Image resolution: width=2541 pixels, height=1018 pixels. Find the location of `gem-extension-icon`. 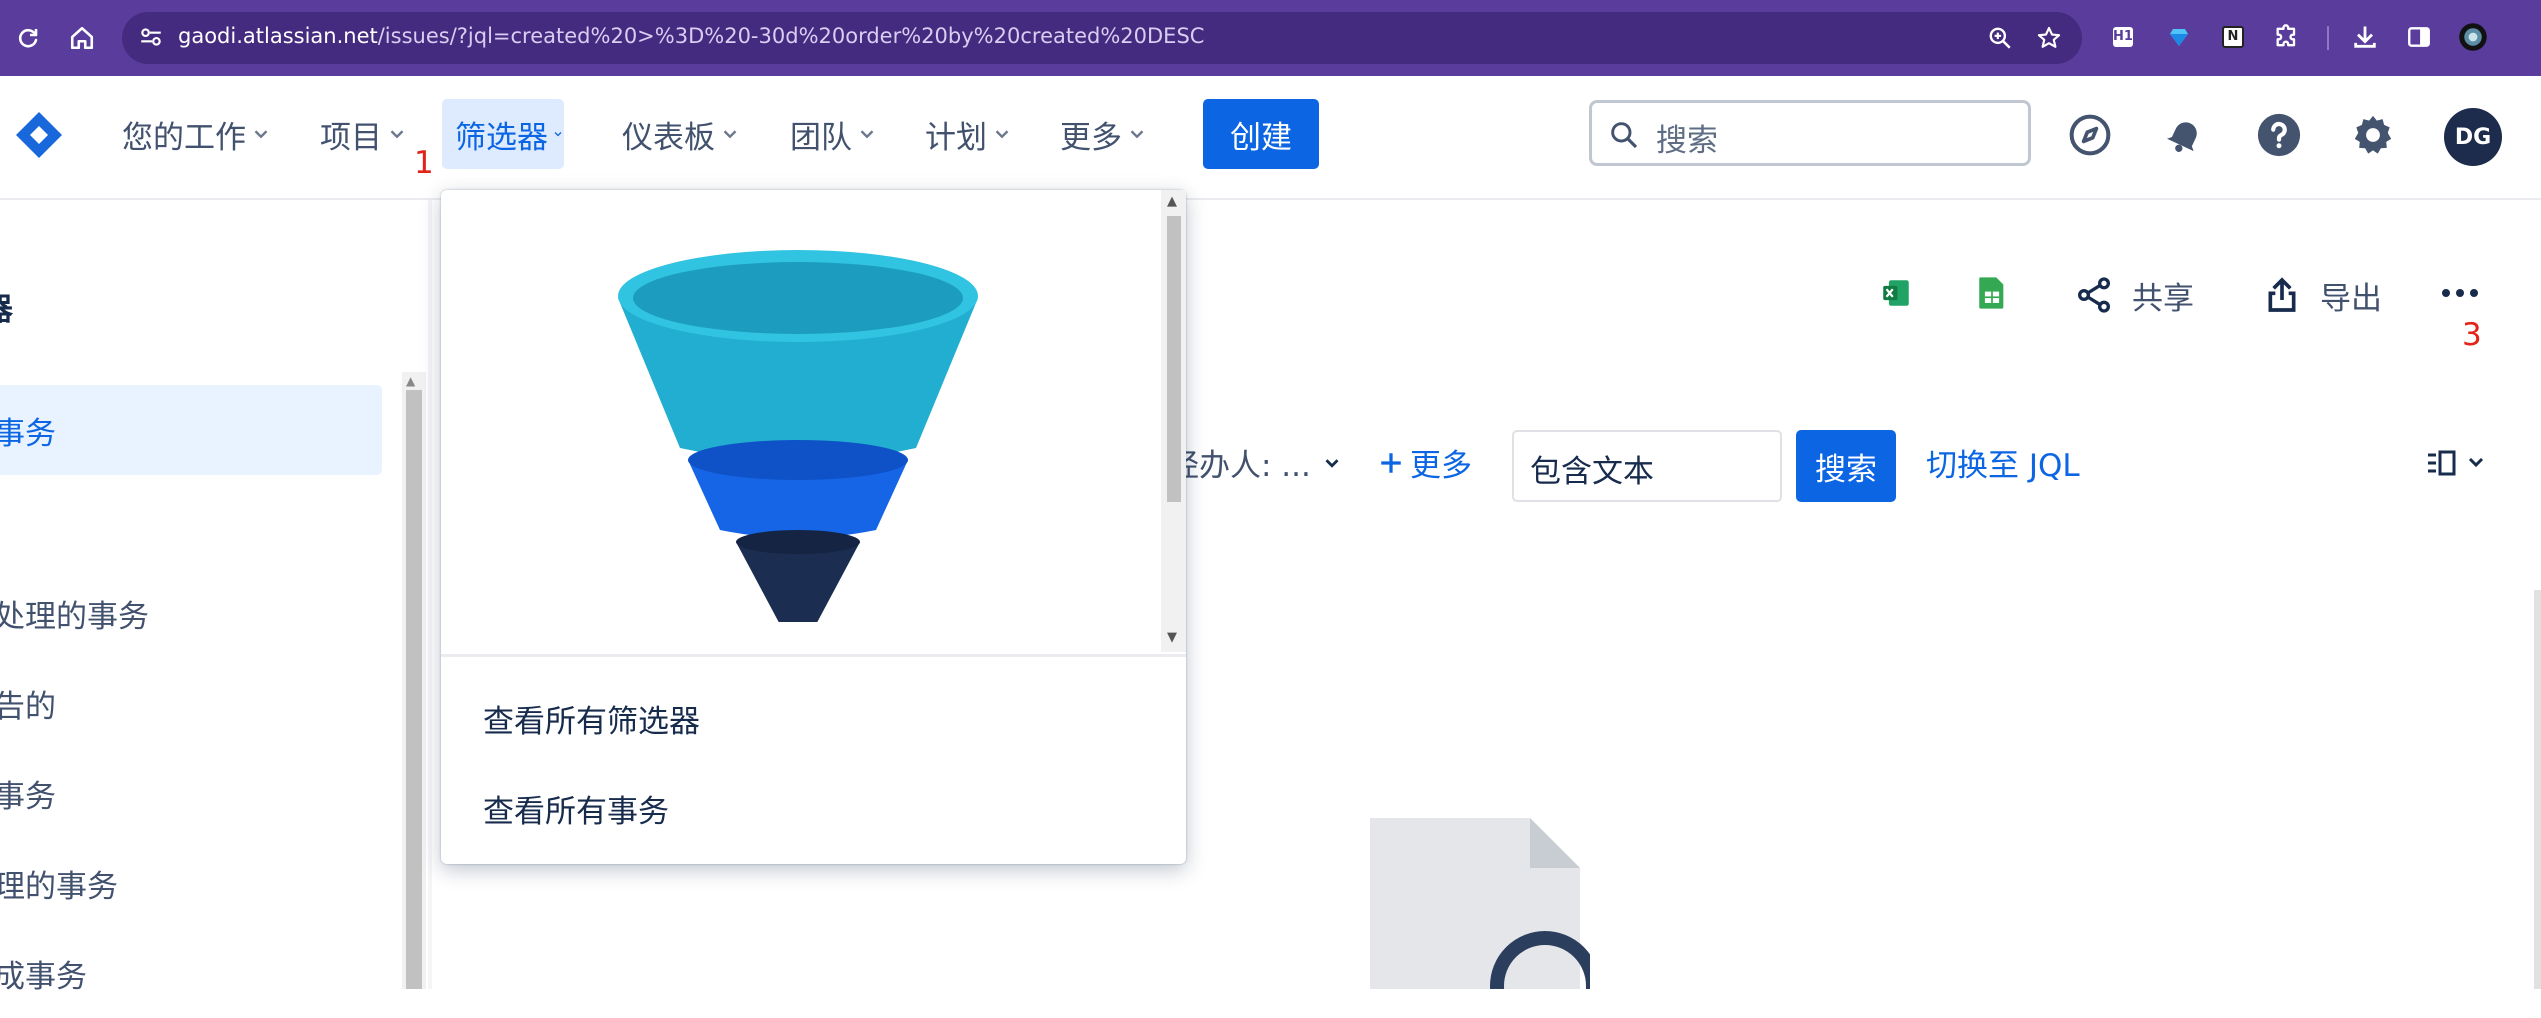

gem-extension-icon is located at coordinates (2179, 37).